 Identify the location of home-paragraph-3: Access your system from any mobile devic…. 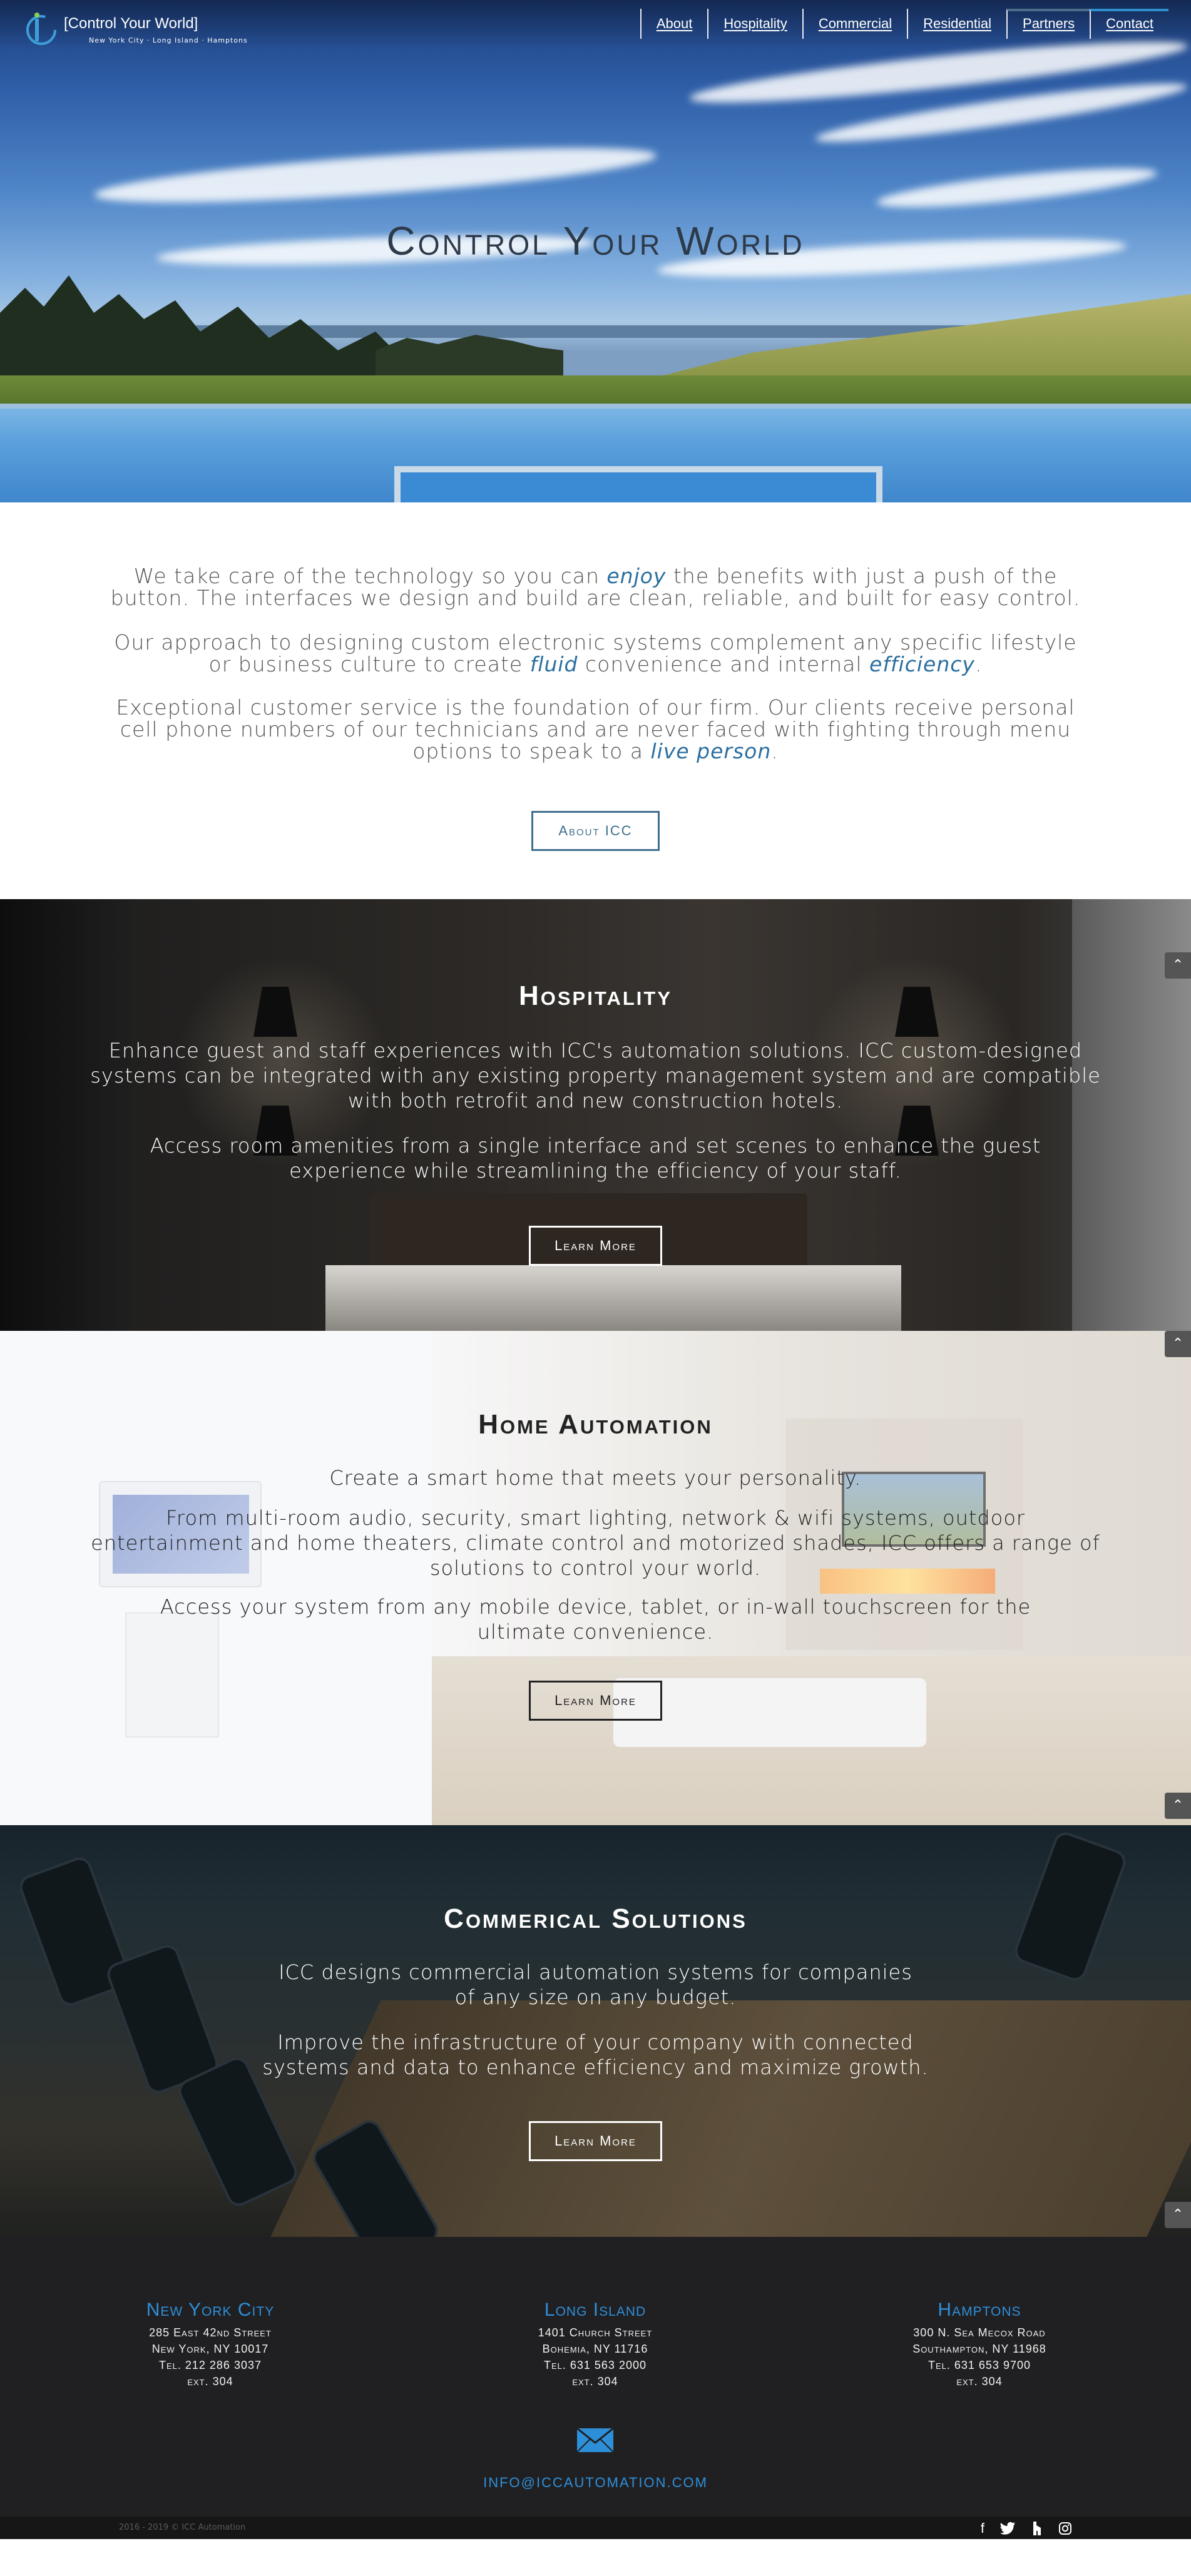
(595, 1619).